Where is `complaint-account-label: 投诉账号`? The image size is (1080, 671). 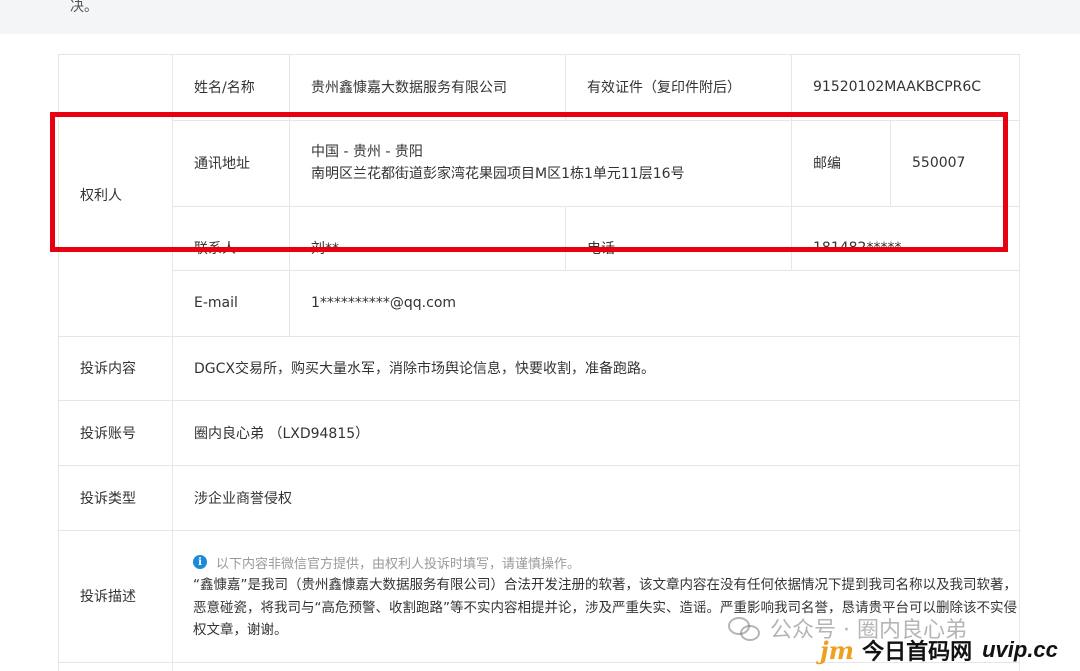 complaint-account-label: 投诉账号 is located at coordinates (108, 433).